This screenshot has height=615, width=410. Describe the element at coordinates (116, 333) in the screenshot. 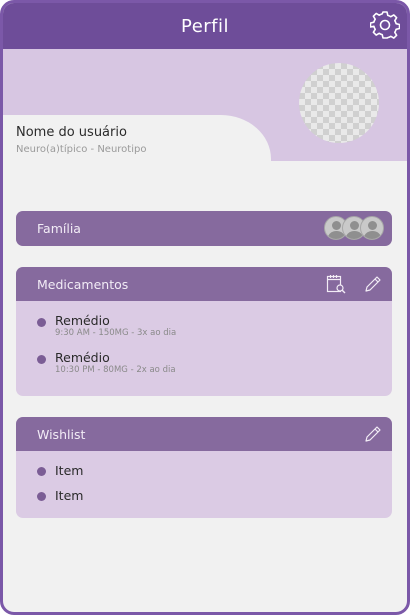

I see `medication-detail: 9:30 AM - 150MG - 3x ao dia` at that location.